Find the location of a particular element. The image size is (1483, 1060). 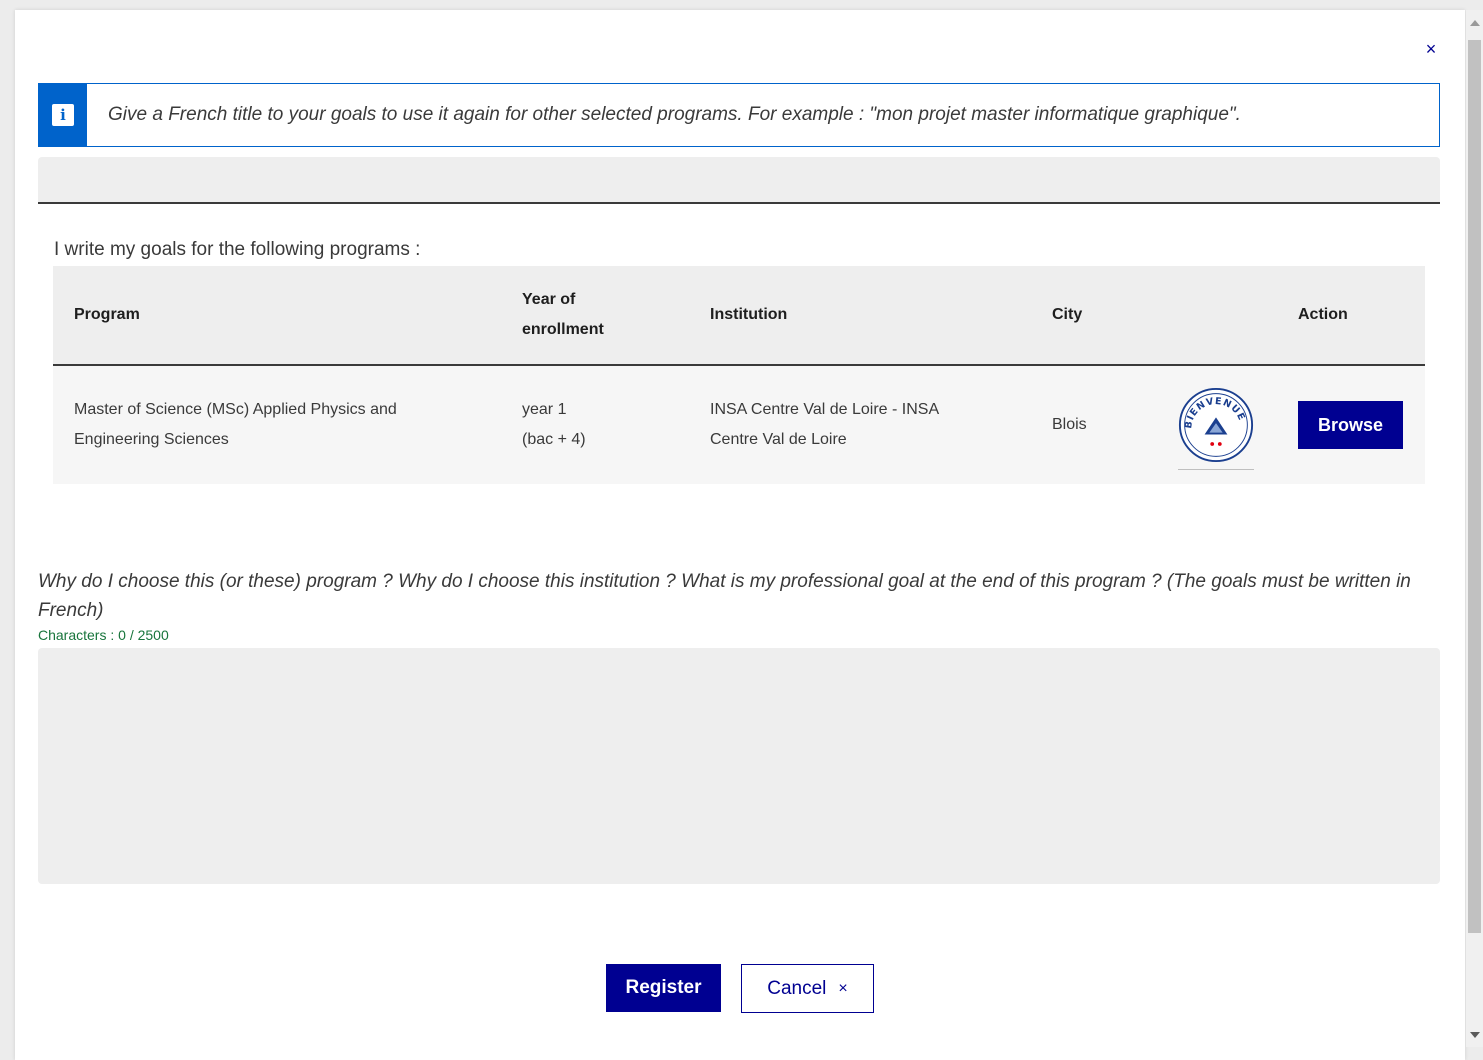

scroll-up-icon is located at coordinates (1475, 23).